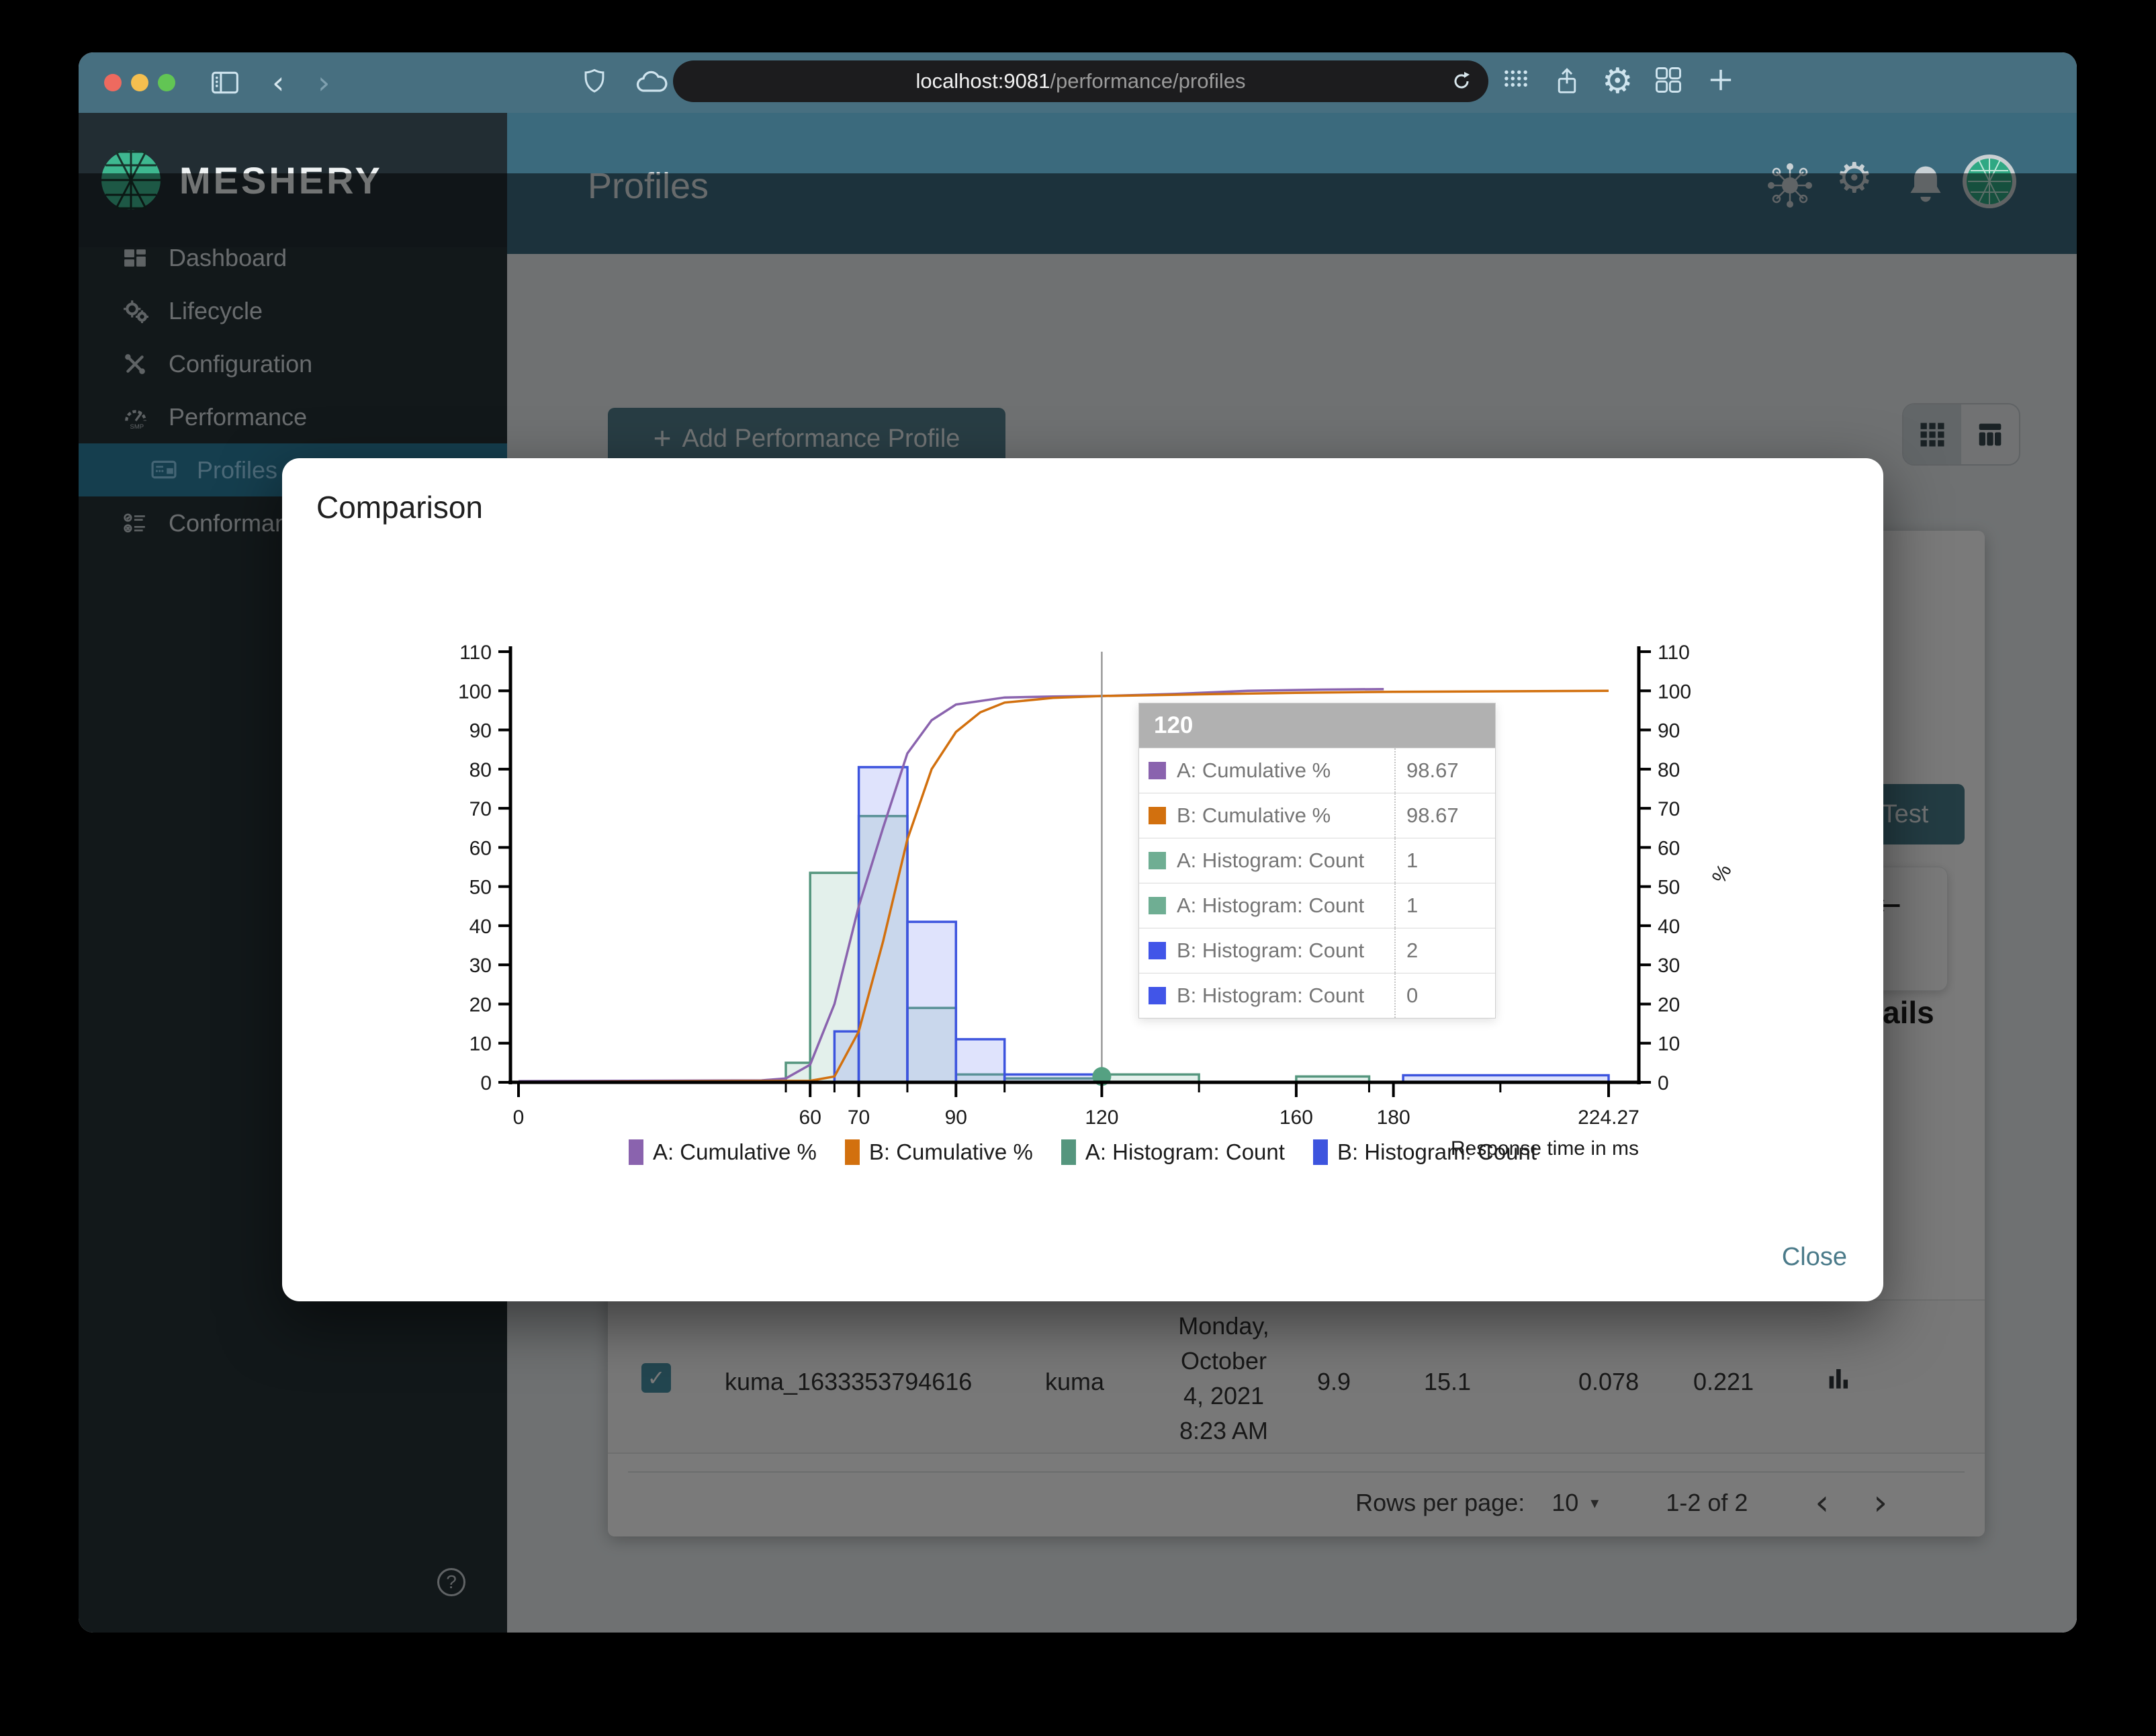  Describe the element at coordinates (1101, 1117) in the screenshot. I see `svg-text: 120` at that location.